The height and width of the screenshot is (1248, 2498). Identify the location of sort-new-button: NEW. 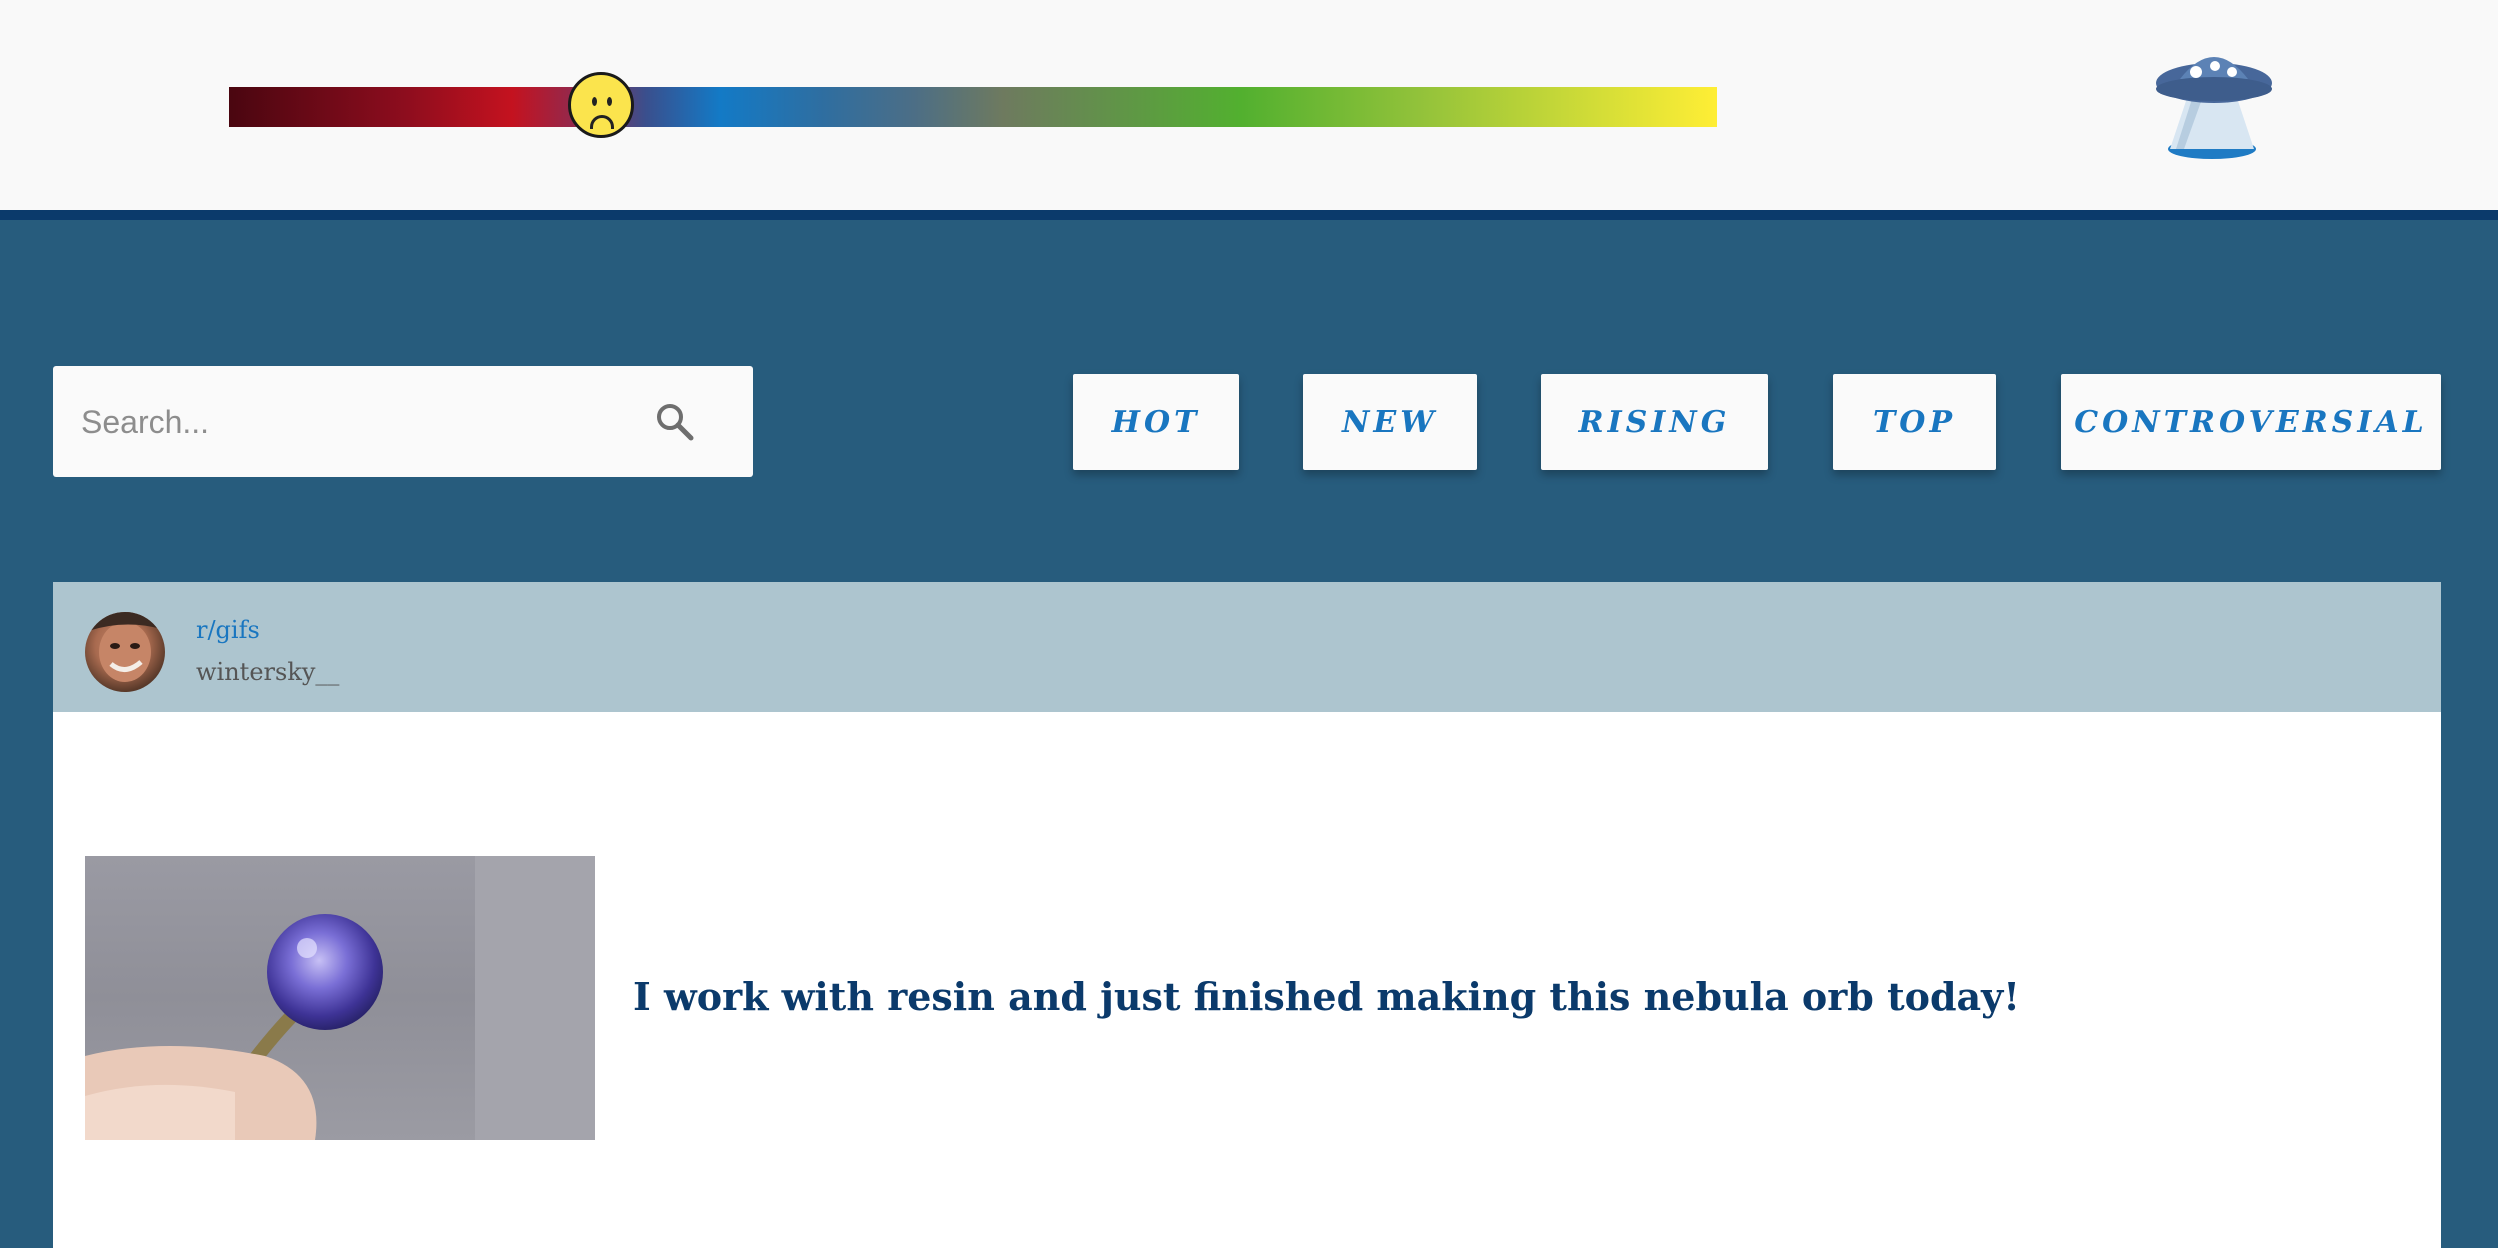
(1390, 422).